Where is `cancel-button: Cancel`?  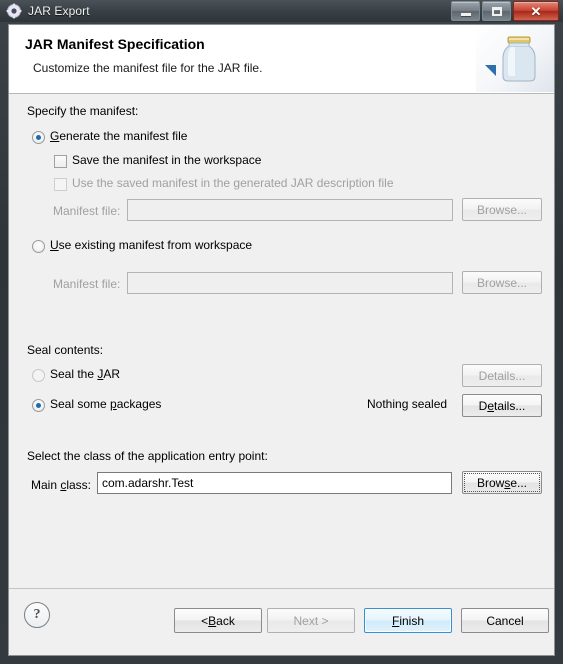
cancel-button: Cancel is located at coordinates (505, 620).